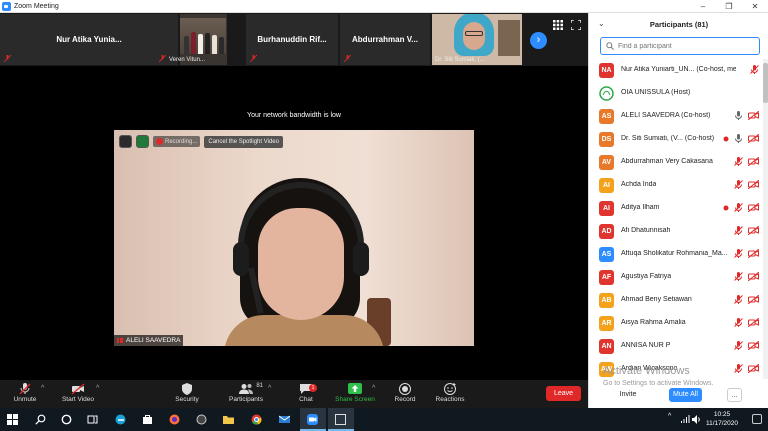 The width and height of the screenshot is (768, 431). Describe the element at coordinates (251, 389) in the screenshot. I see `participants-icon: 81` at that location.